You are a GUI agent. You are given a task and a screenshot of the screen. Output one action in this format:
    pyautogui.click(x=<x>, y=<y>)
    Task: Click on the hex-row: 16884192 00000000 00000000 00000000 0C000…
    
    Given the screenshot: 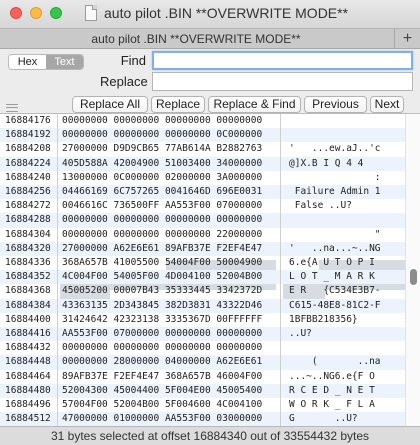 What is the action you would take?
    pyautogui.click(x=210, y=135)
    